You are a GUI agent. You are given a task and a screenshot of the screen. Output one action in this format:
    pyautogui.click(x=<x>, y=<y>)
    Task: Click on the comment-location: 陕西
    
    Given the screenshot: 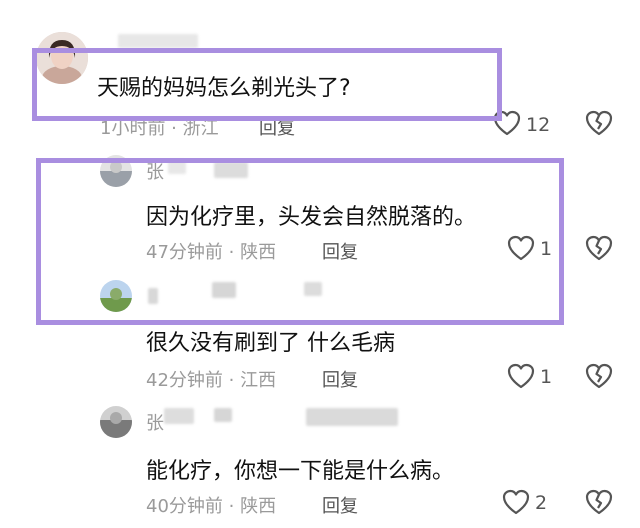 What is the action you would take?
    pyautogui.click(x=258, y=506)
    